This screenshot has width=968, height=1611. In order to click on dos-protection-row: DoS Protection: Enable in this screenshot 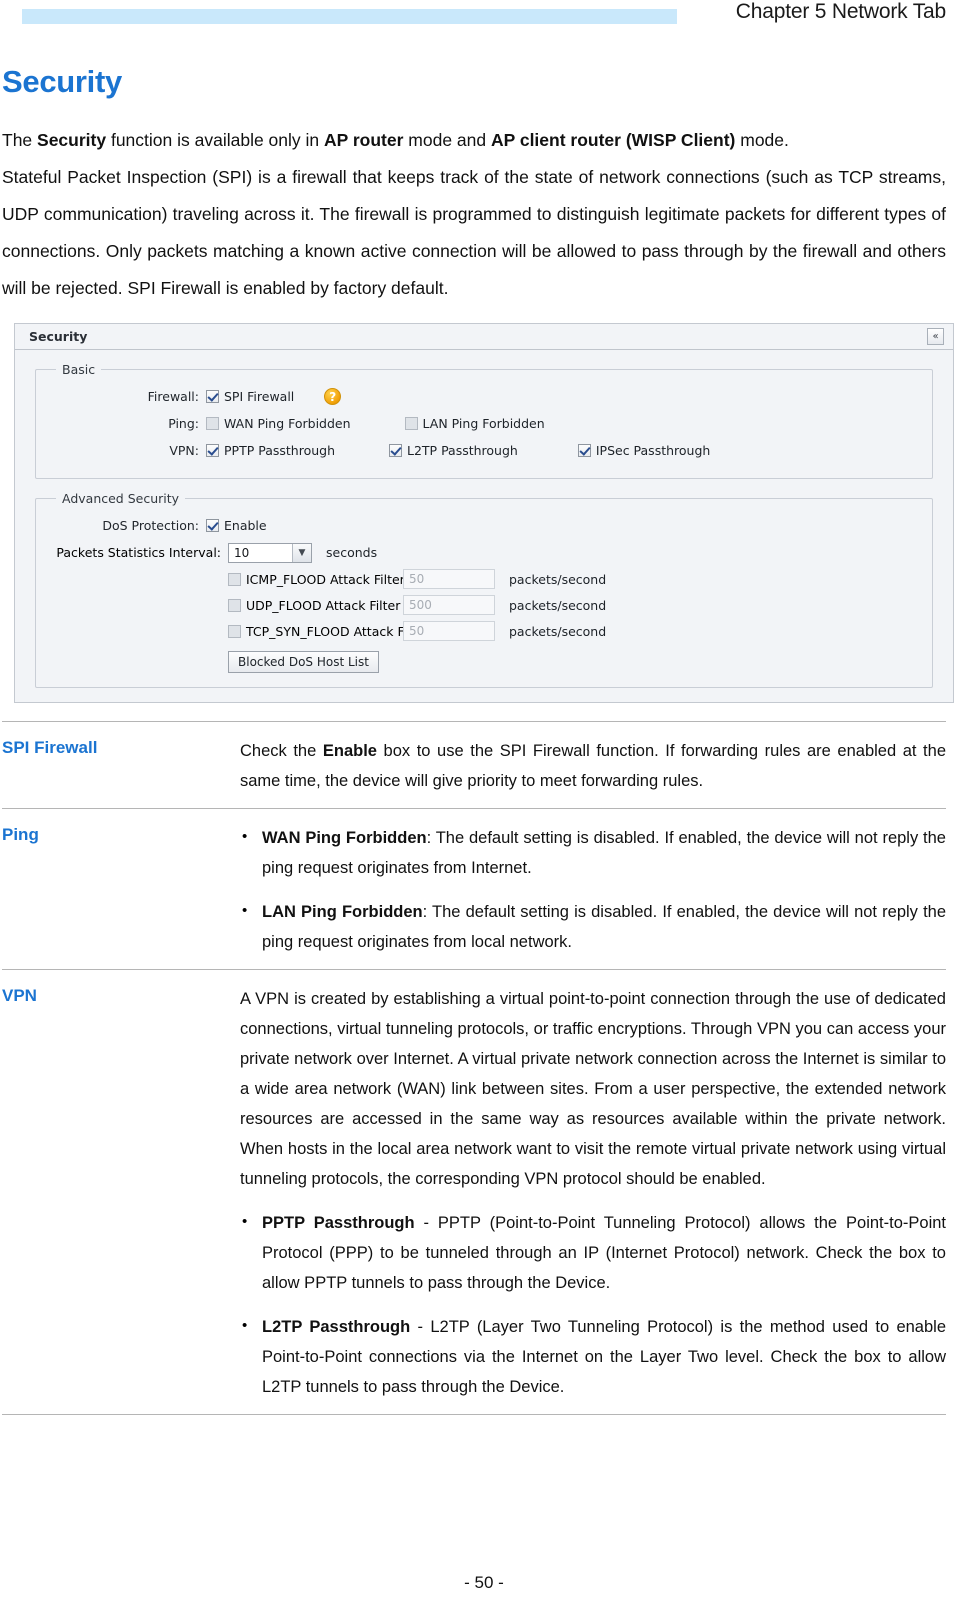, I will do `click(484, 525)`.